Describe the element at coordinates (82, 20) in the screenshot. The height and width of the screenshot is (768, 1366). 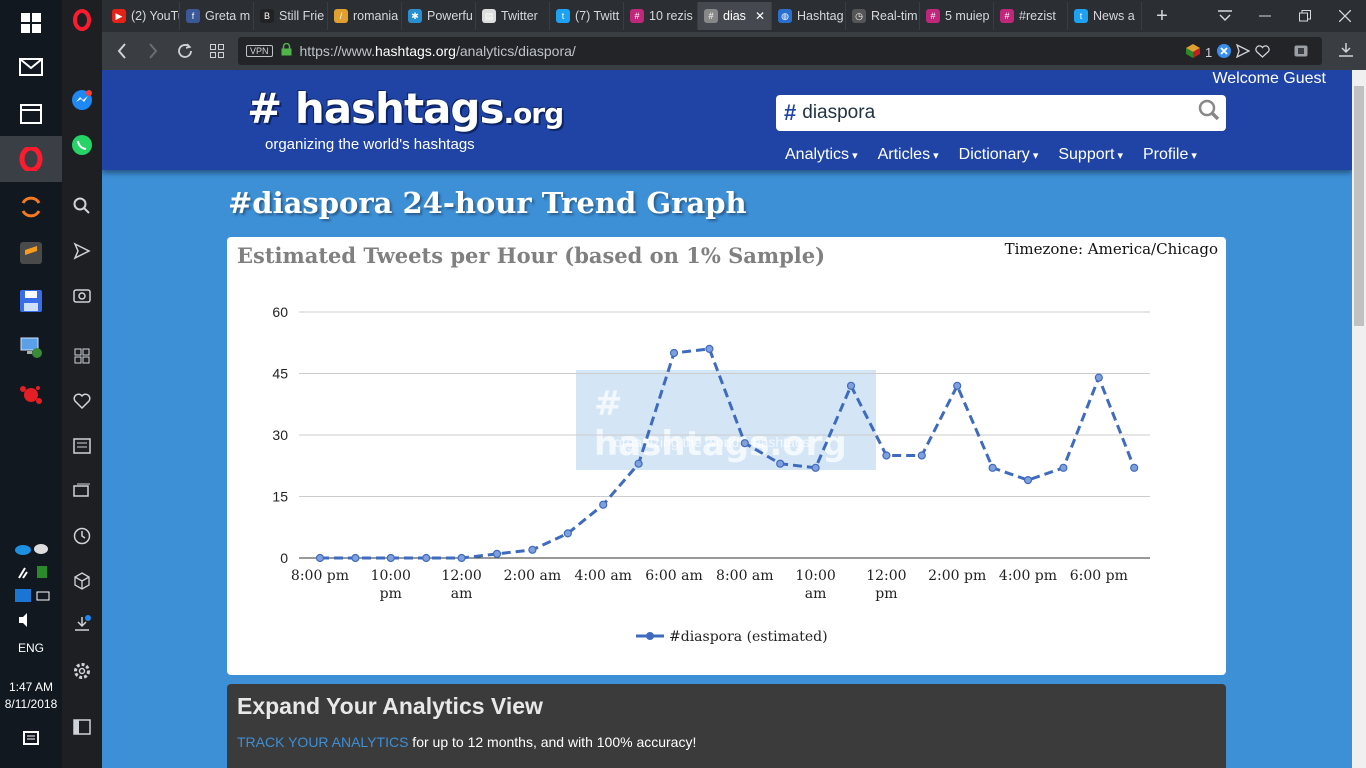
I see `opera-menu-icon` at that location.